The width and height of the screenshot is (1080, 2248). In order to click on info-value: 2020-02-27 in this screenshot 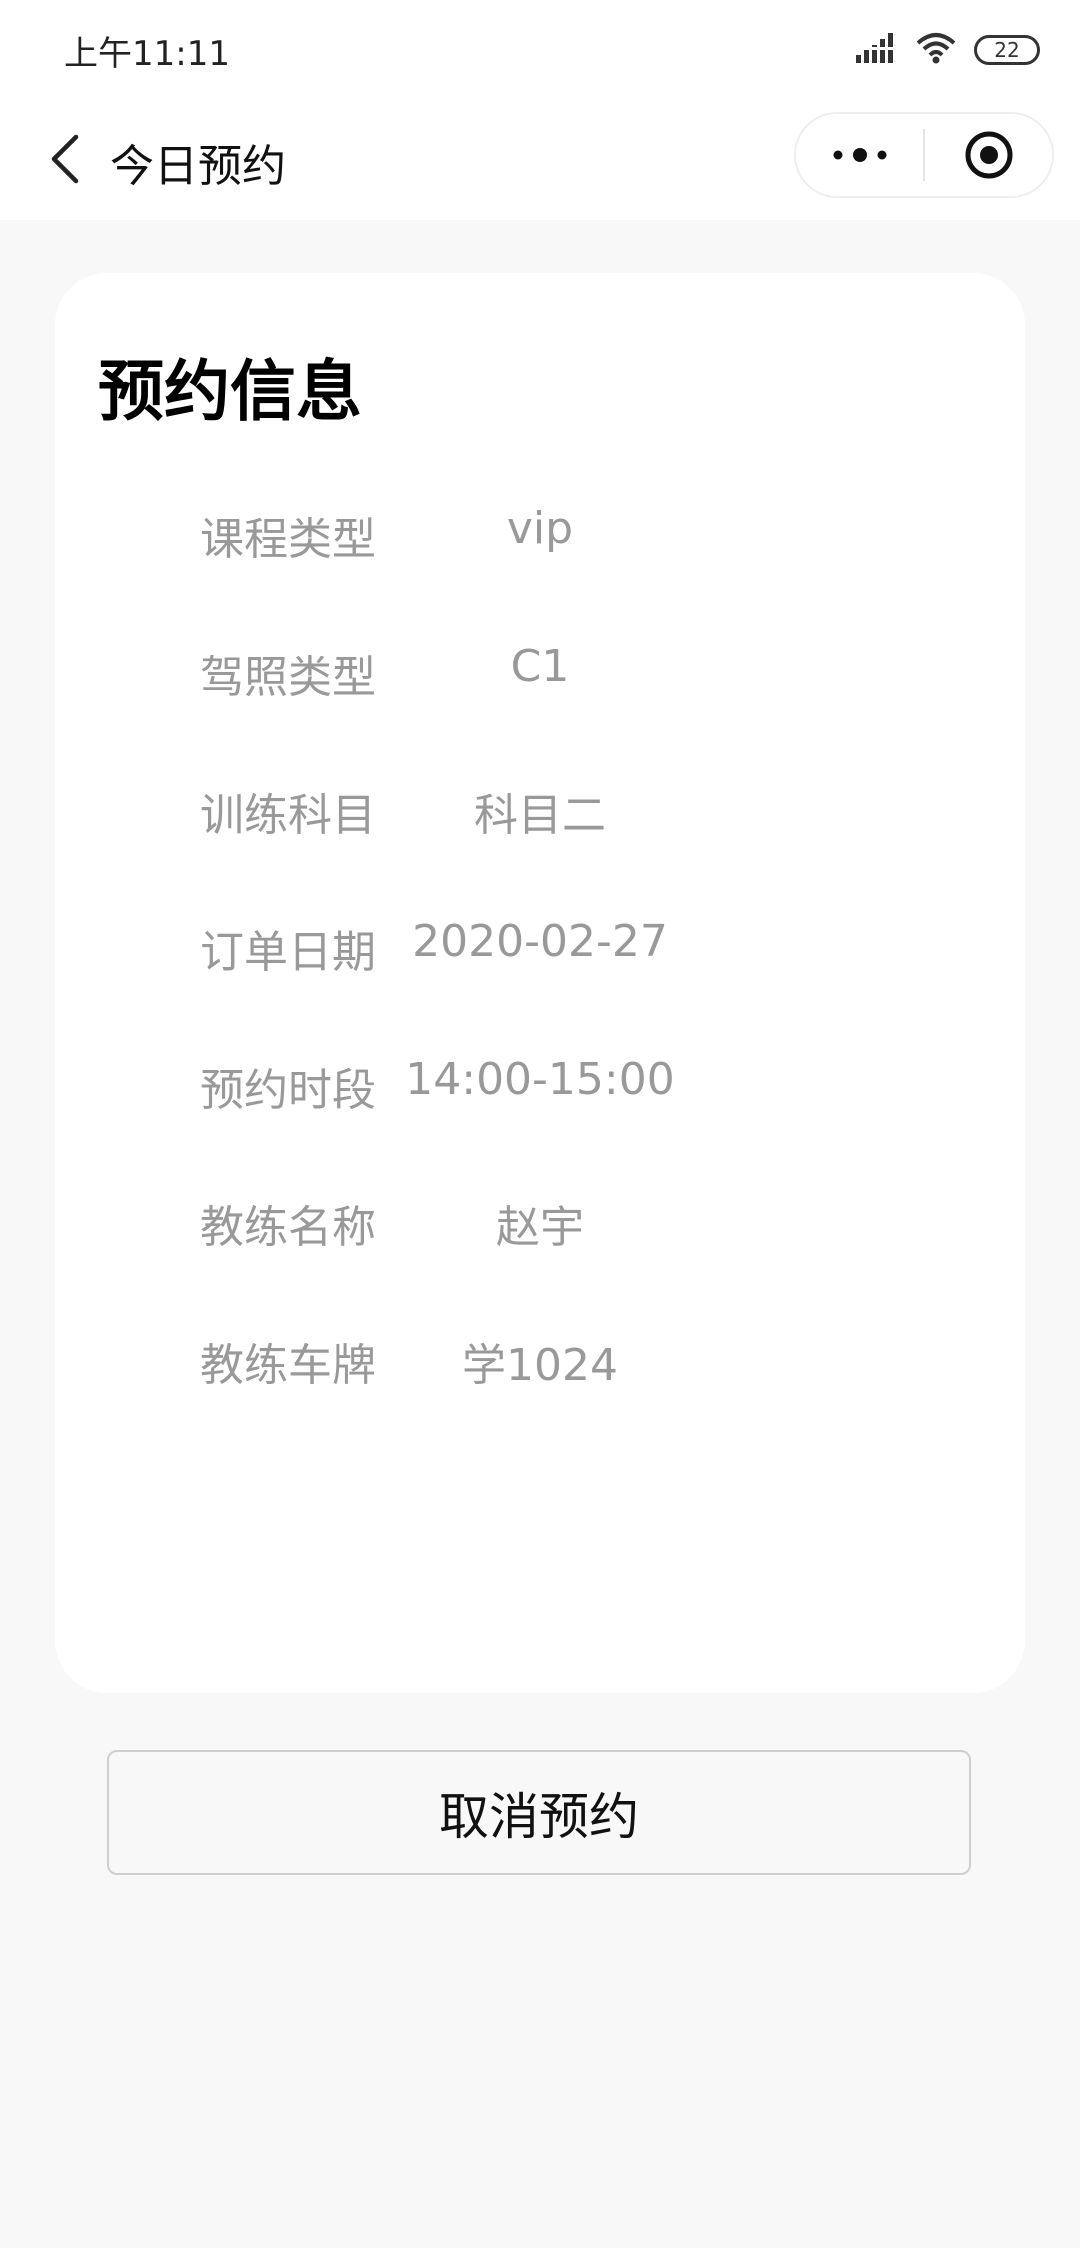, I will do `click(540, 941)`.